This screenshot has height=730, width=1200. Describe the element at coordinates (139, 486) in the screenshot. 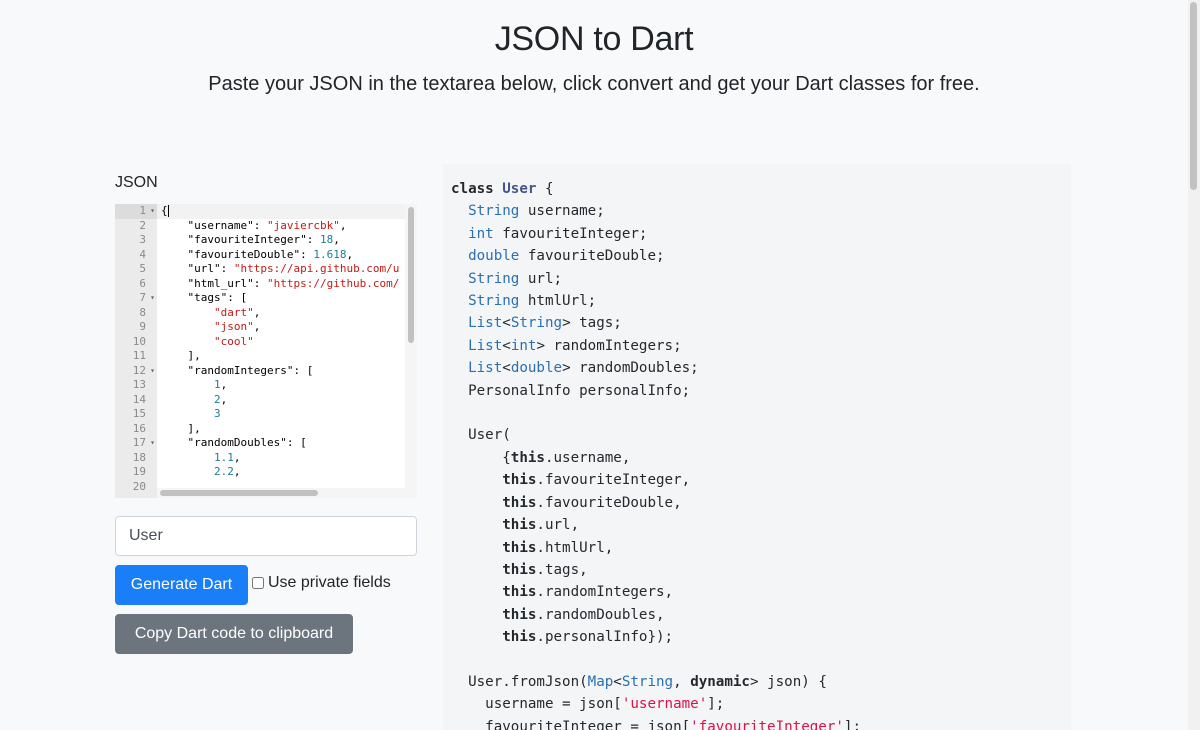

I see `line-number-text: 20` at that location.